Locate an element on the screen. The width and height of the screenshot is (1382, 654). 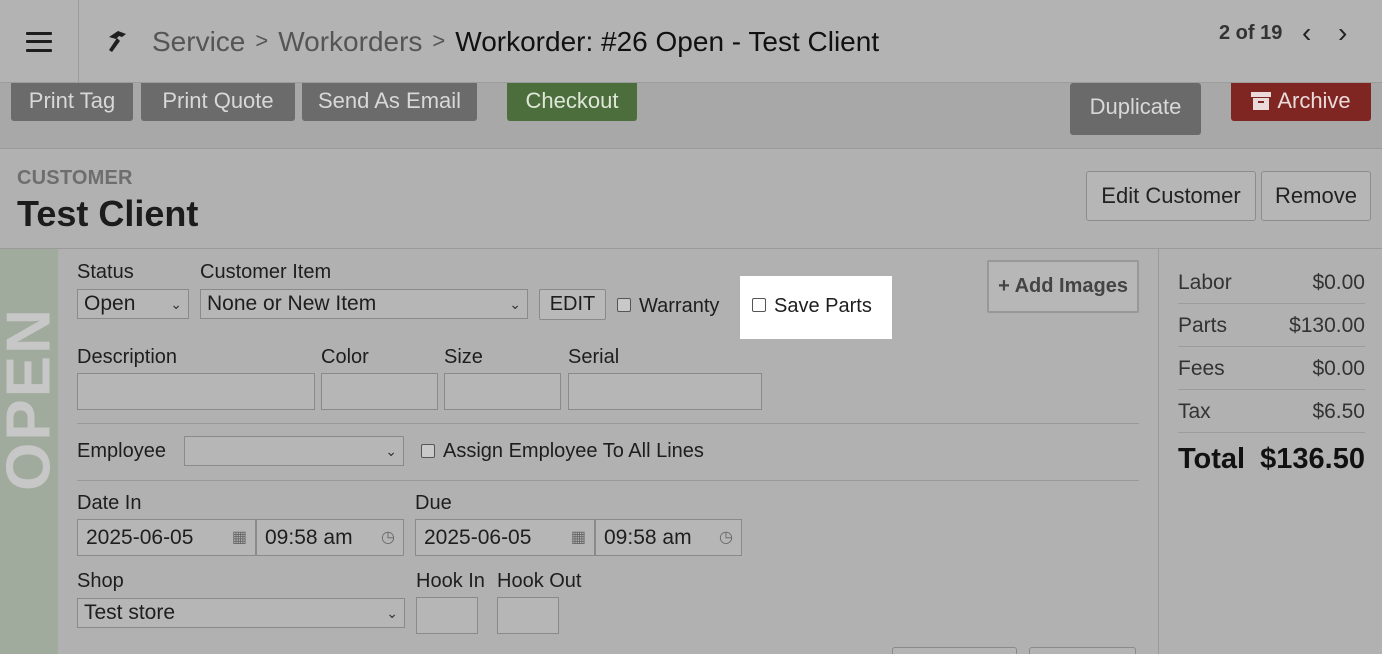
edit-customer-button: Edit Customer is located at coordinates (1171, 196).